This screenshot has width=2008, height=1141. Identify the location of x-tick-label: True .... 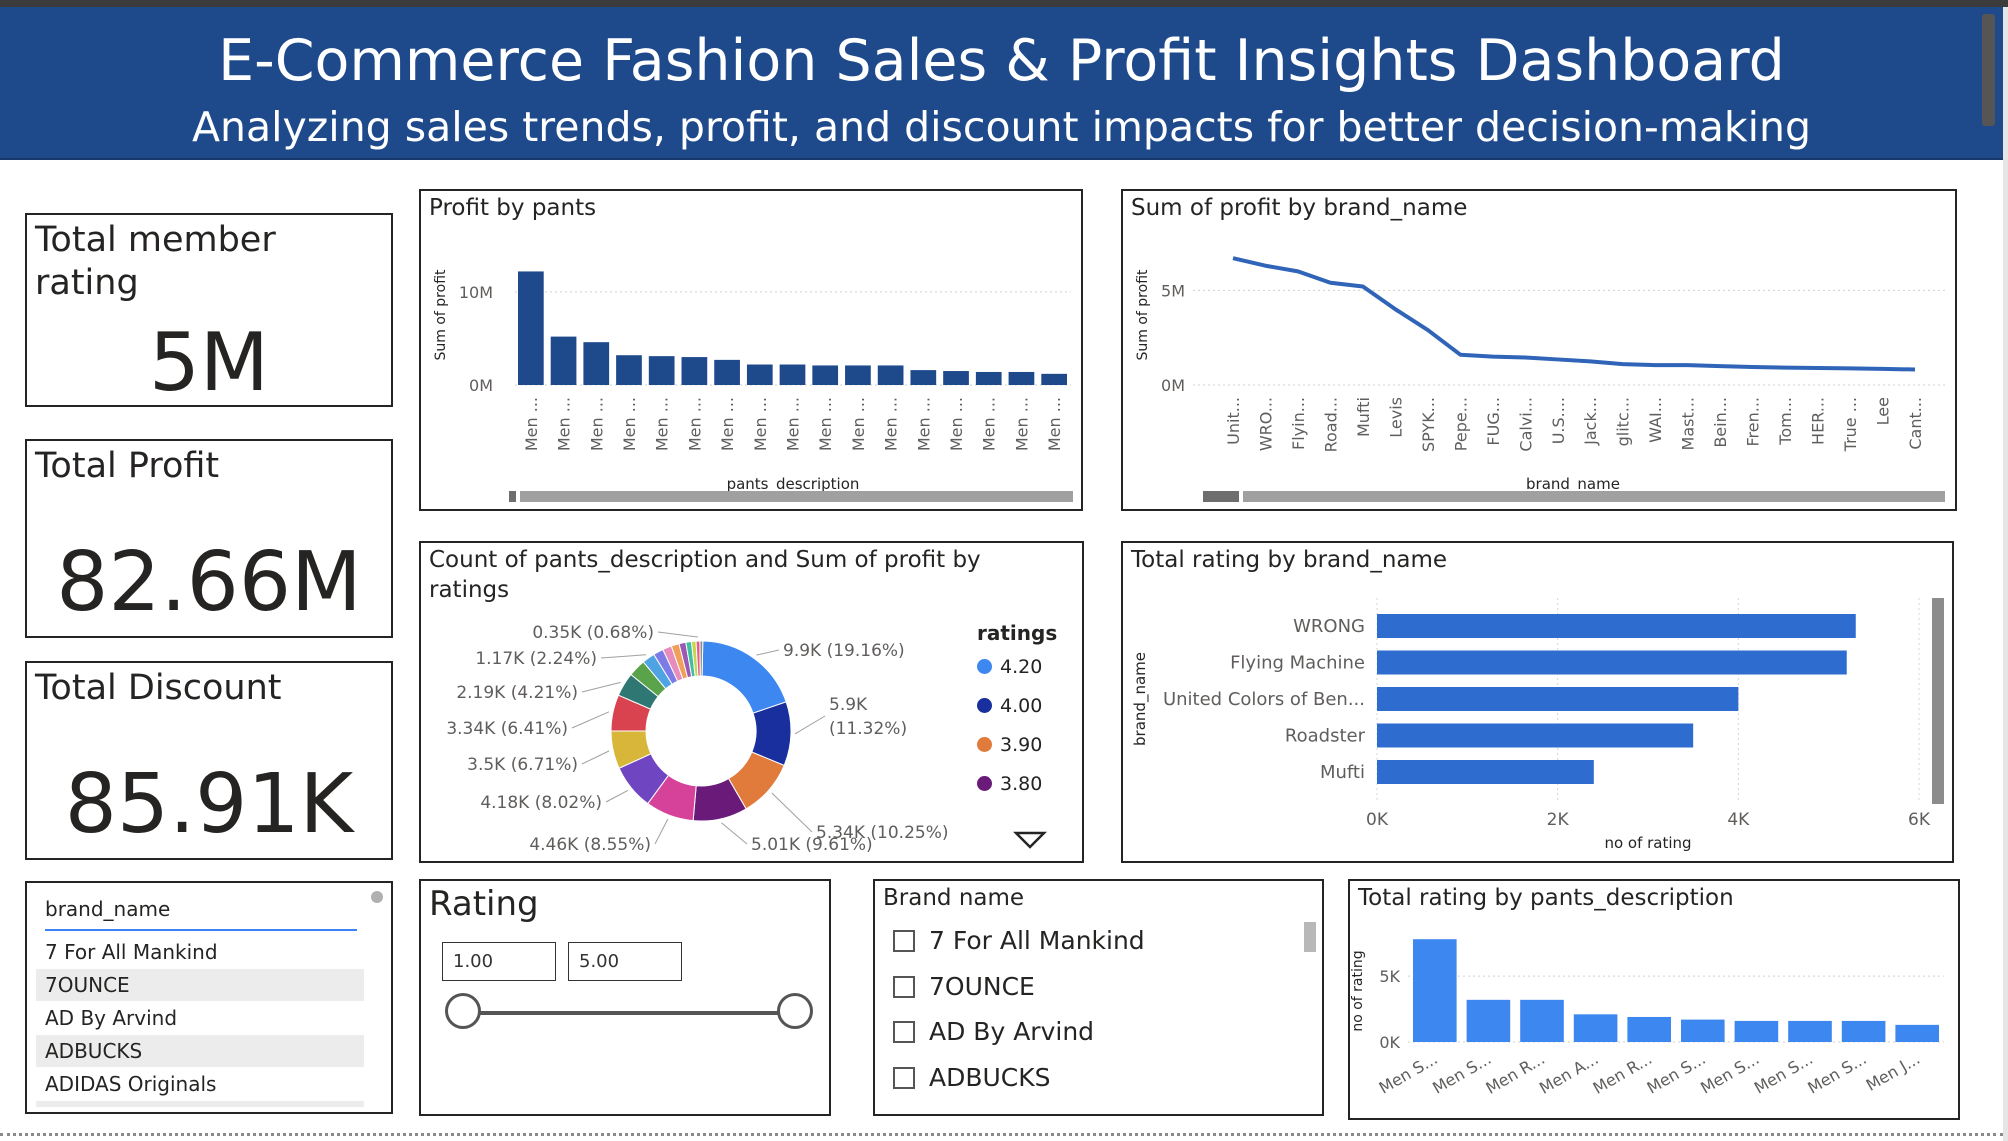
(1850, 424).